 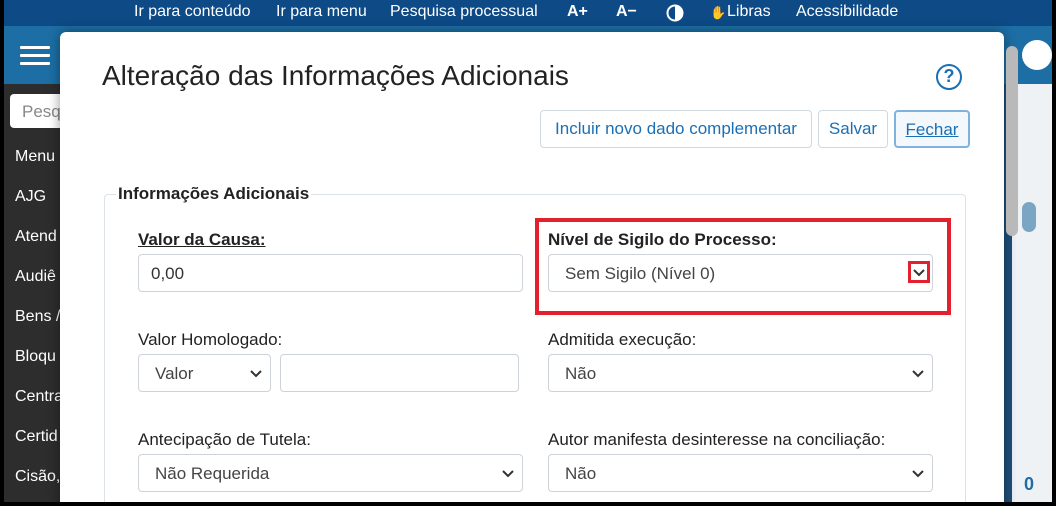 What do you see at coordinates (192, 12) in the screenshot?
I see `skip-to-content-link: Ir para conteúdo` at bounding box center [192, 12].